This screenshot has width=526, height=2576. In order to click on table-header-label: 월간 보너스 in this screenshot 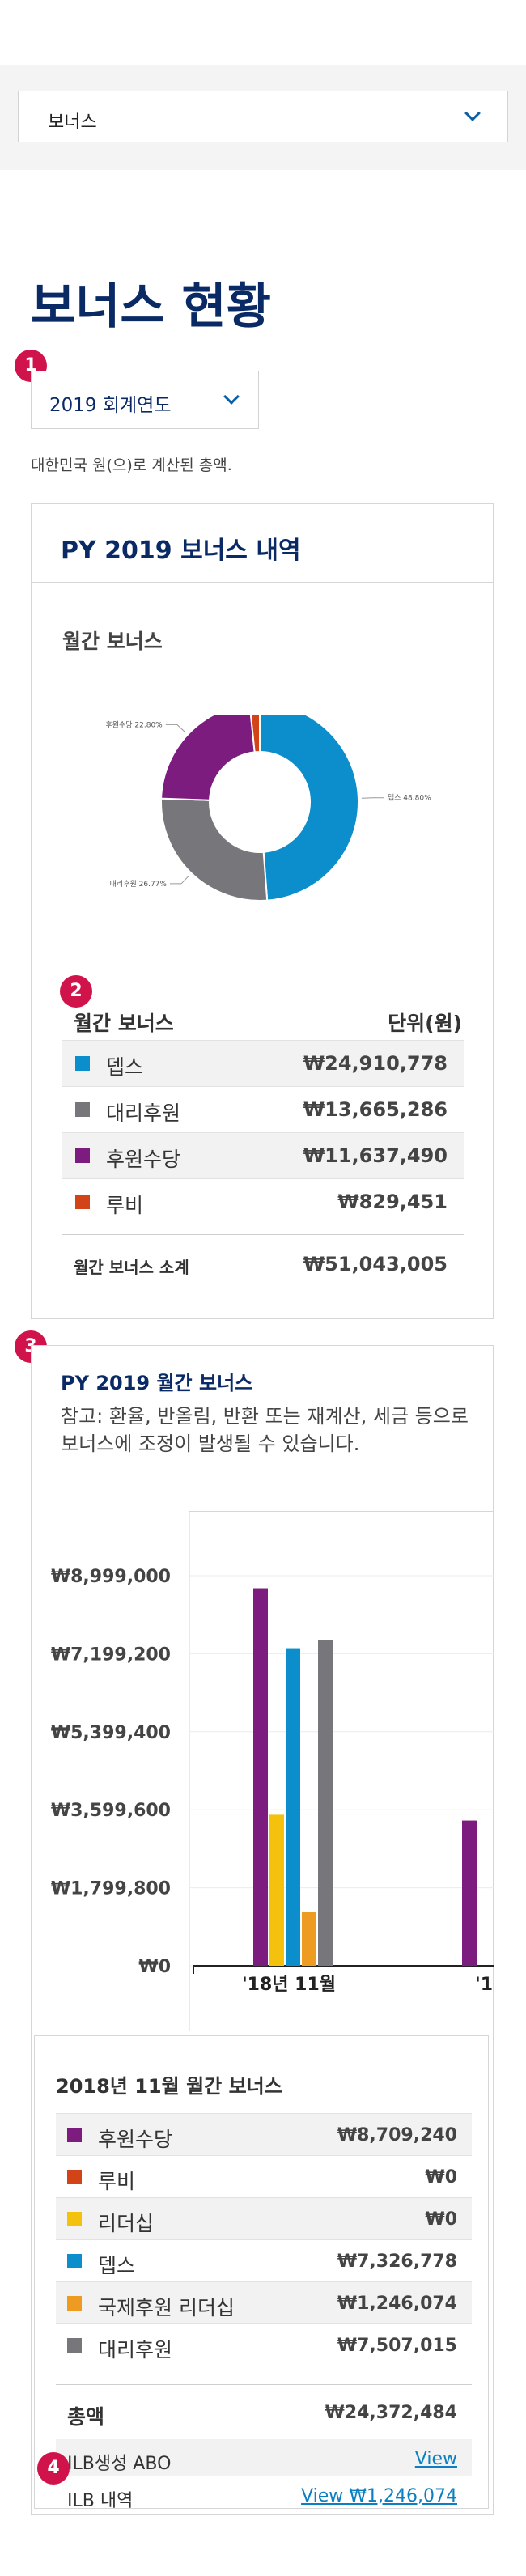, I will do `click(124, 1023)`.